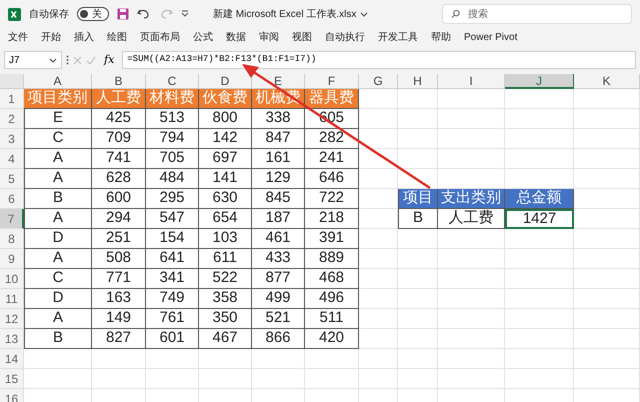 Image resolution: width=640 pixels, height=402 pixels. Describe the element at coordinates (12, 219) in the screenshot. I see `row-number: 7` at that location.